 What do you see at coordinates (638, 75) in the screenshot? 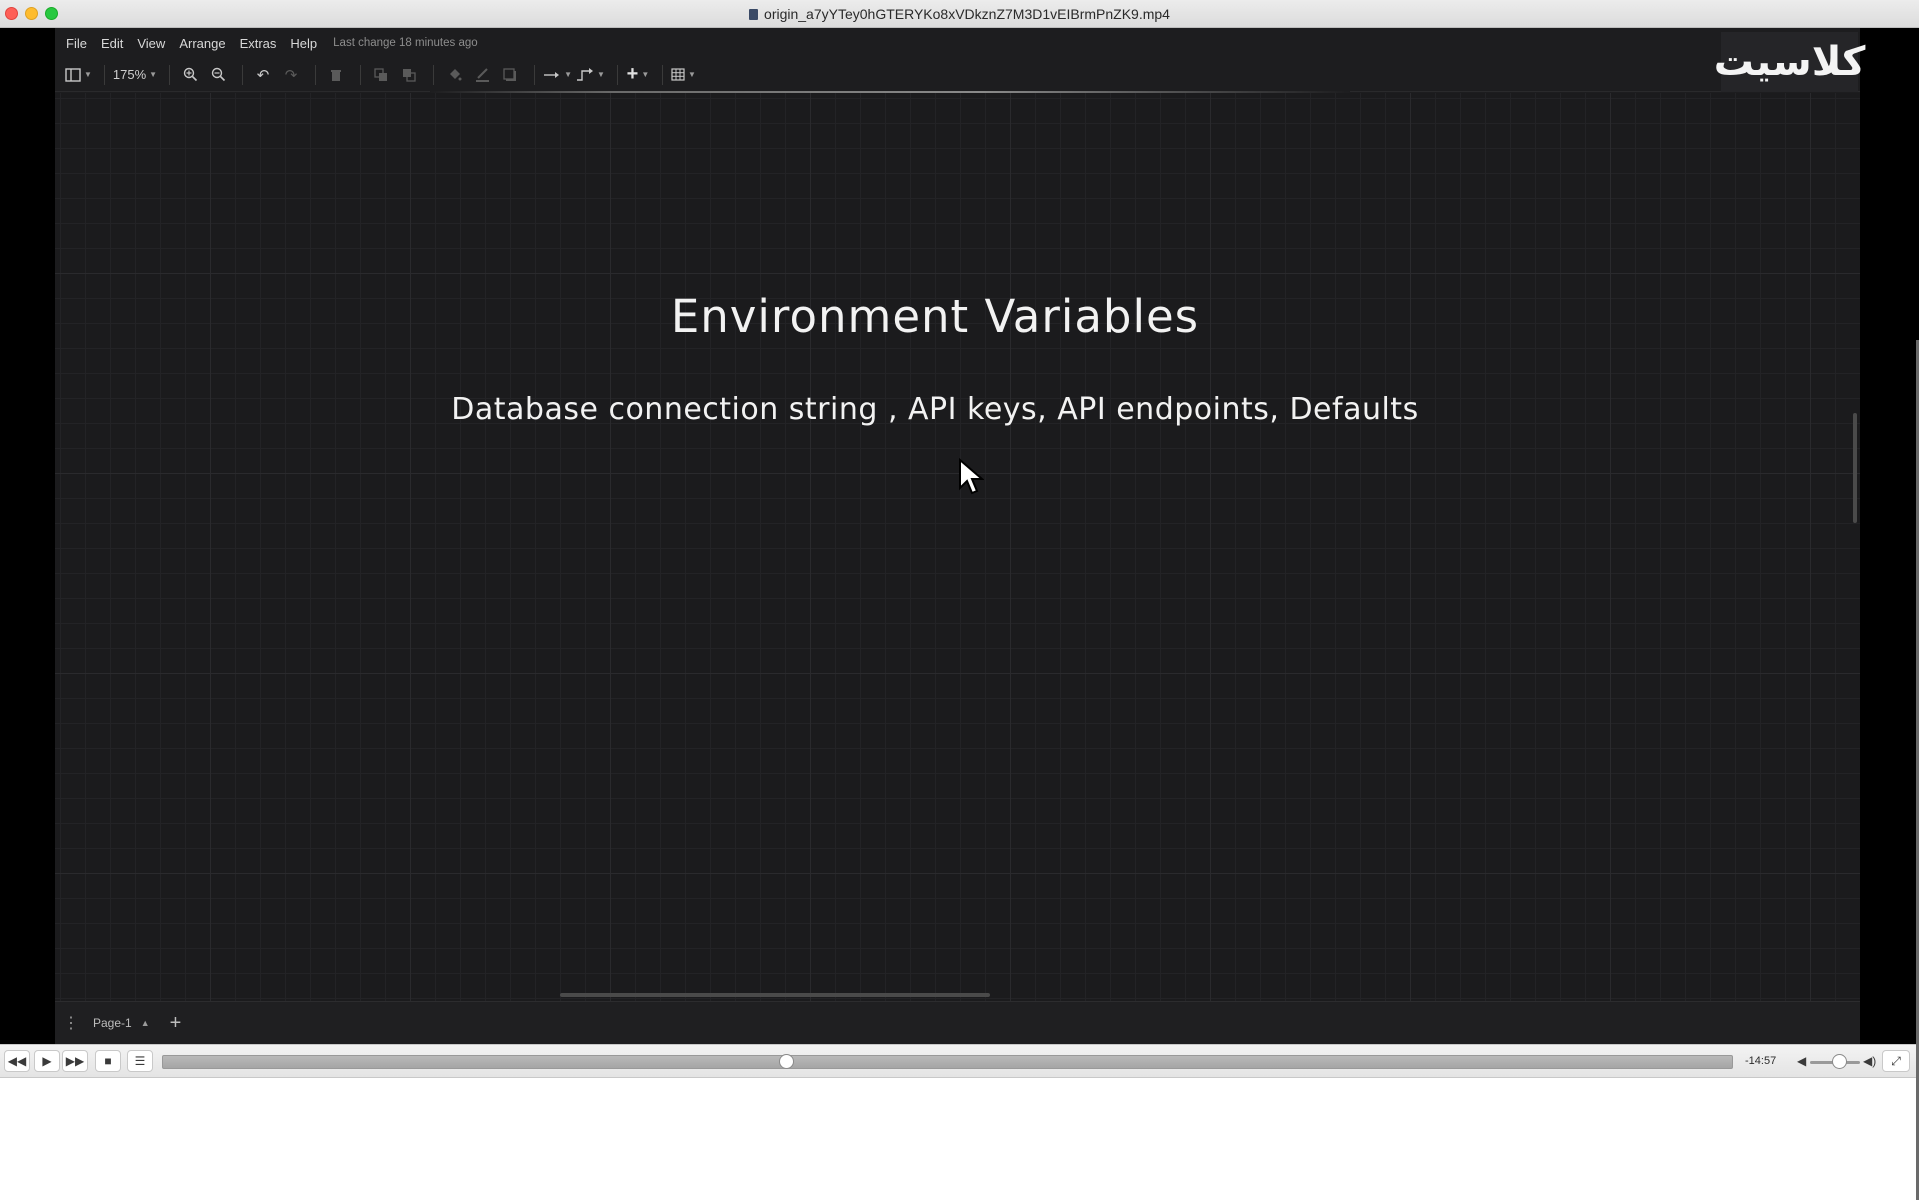
I see `insert-icon: + ▼` at bounding box center [638, 75].